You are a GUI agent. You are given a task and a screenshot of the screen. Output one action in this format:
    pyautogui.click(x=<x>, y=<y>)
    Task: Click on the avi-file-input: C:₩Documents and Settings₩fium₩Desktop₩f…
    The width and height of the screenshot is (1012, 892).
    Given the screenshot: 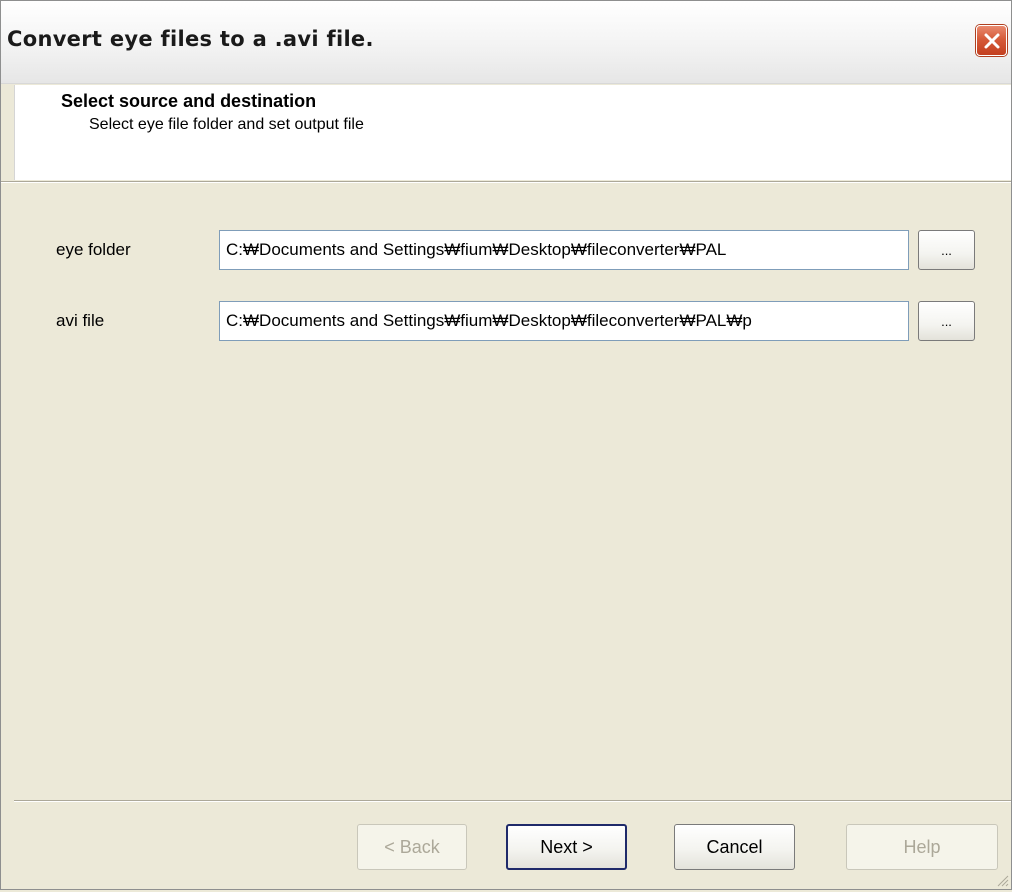 What is the action you would take?
    pyautogui.click(x=564, y=321)
    